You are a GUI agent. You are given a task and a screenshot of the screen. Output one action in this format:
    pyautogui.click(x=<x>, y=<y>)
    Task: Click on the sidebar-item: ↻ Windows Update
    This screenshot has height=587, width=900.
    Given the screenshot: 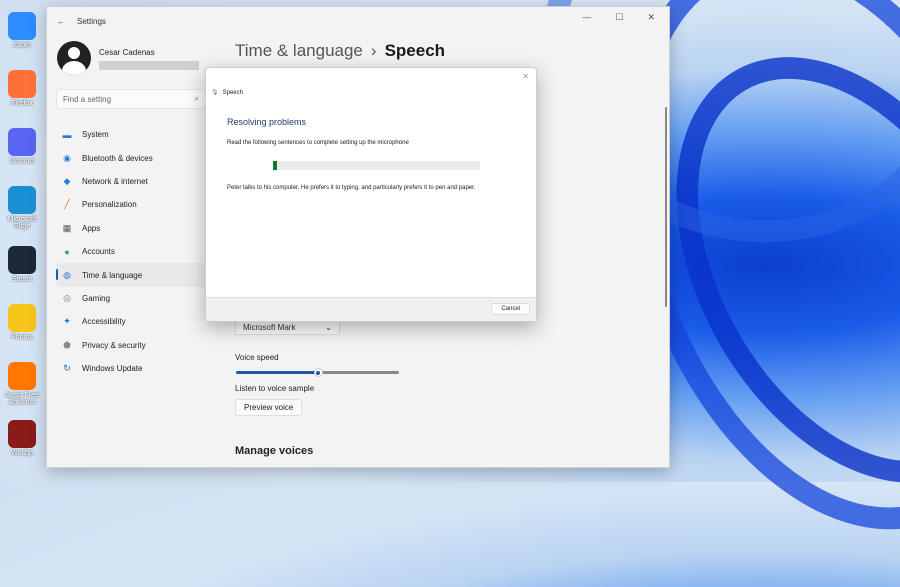 What is the action you would take?
    pyautogui.click(x=131, y=368)
    